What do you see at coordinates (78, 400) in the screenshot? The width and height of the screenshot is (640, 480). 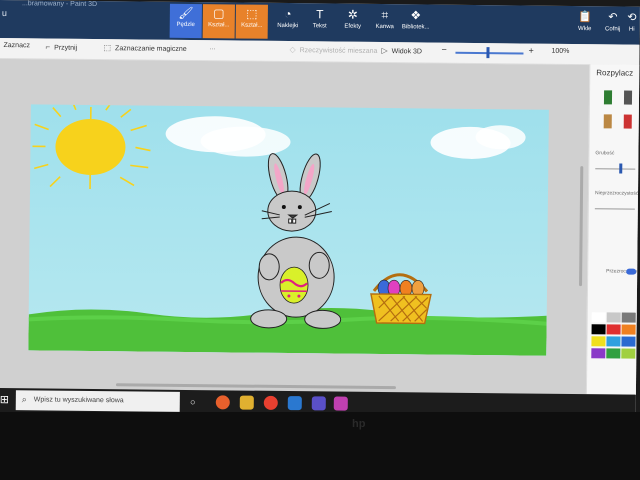 I see `search-placeholder: Wpisz tu wyszukiwane słowa` at bounding box center [78, 400].